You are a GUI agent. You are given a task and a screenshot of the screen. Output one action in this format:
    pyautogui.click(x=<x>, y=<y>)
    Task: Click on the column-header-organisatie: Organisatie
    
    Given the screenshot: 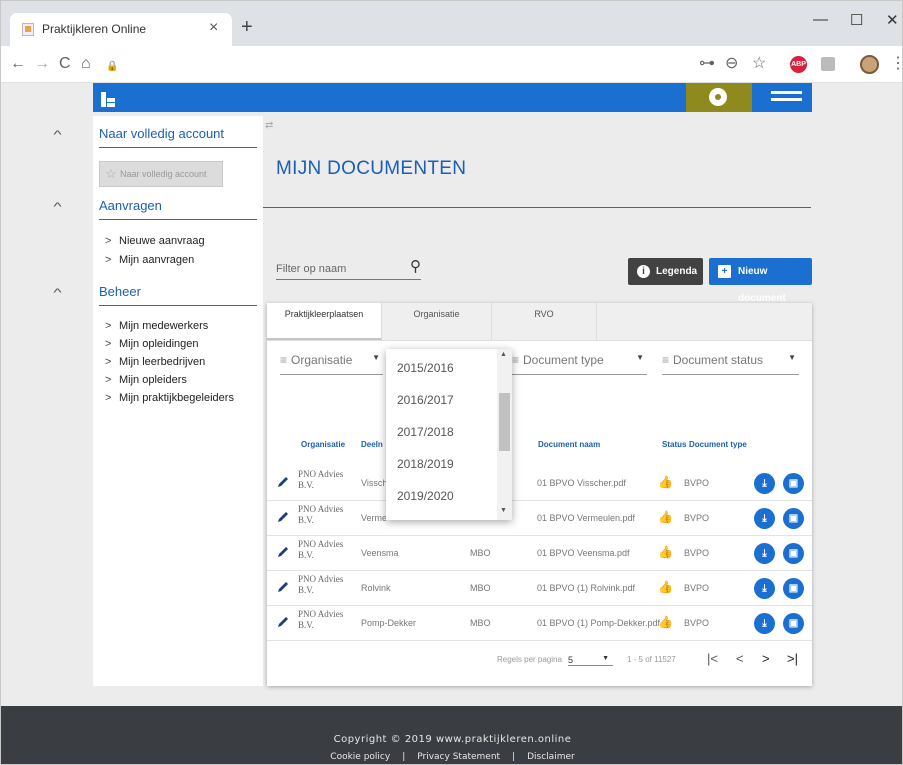 What is the action you would take?
    pyautogui.click(x=323, y=444)
    